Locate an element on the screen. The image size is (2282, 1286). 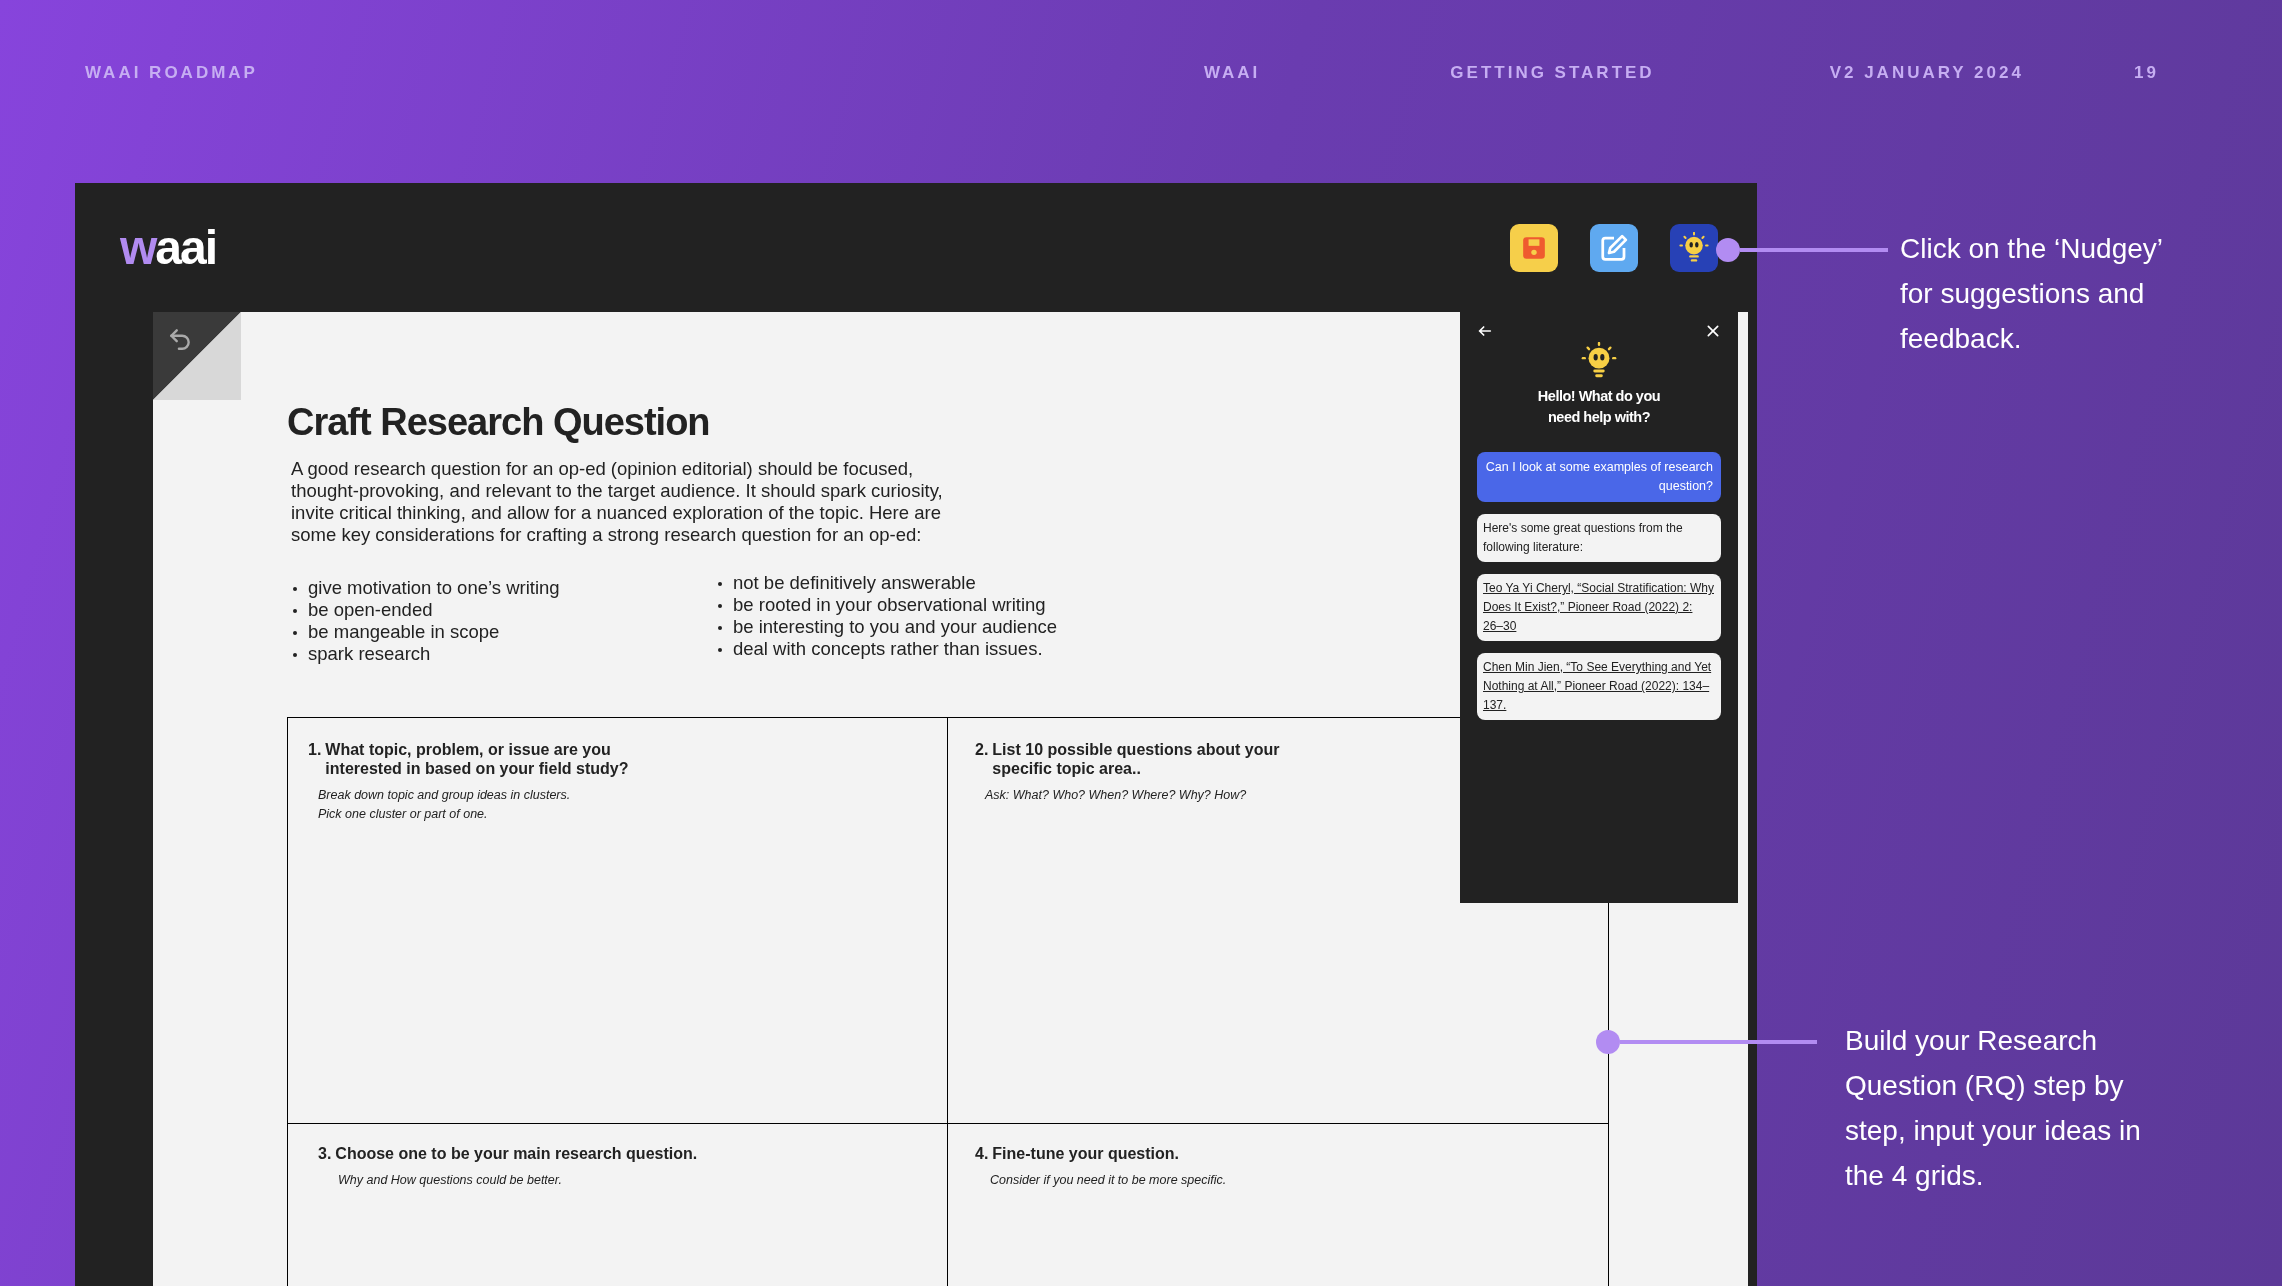
slide-header-text: 19 is located at coordinates (2146, 73).